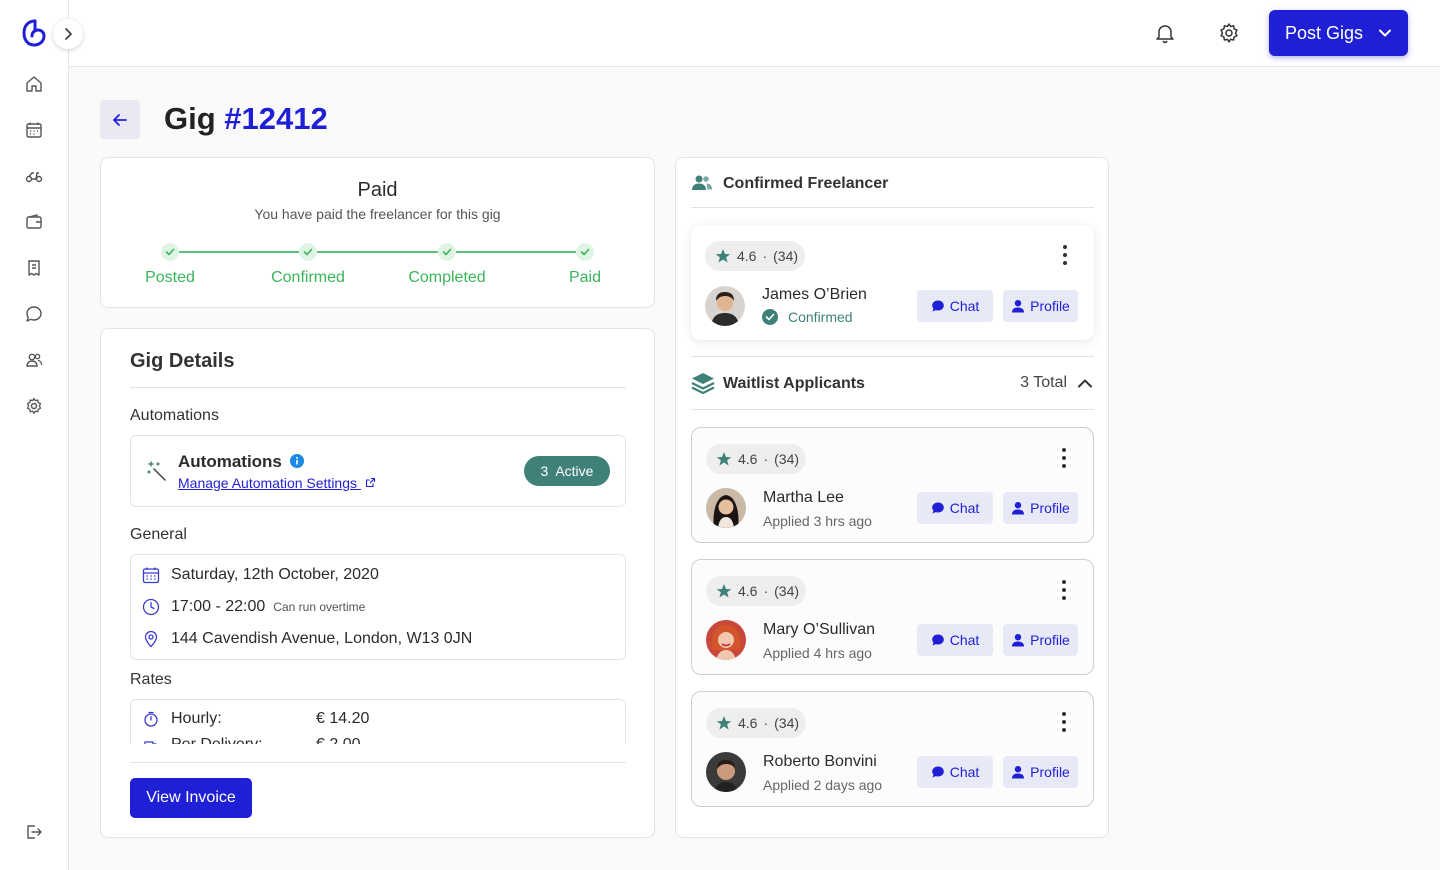 This screenshot has height=870, width=1440. What do you see at coordinates (191, 798) in the screenshot?
I see `view-invoice-button: View Invoice` at bounding box center [191, 798].